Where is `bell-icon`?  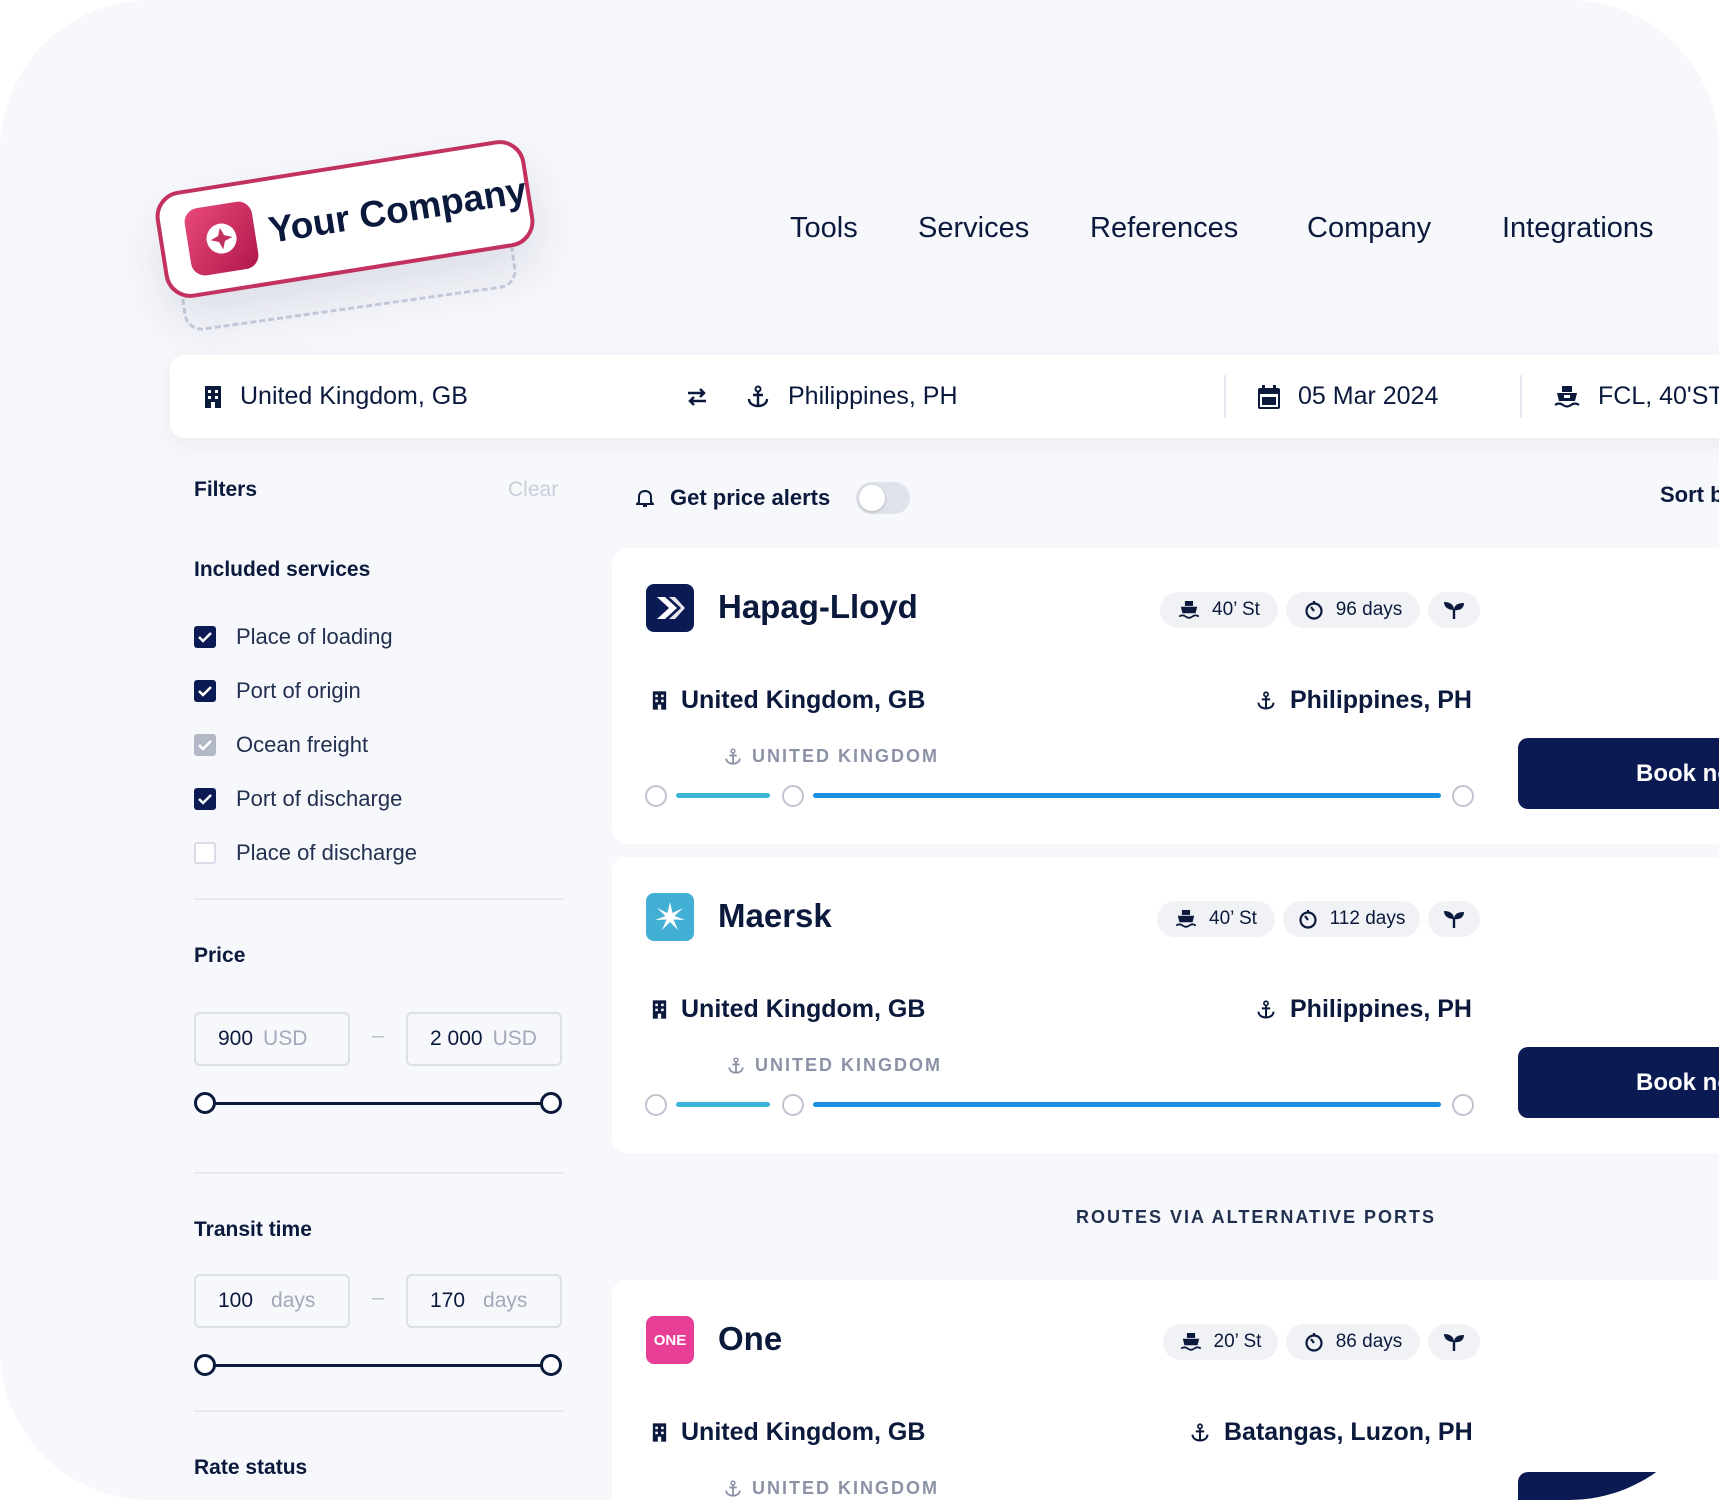
bell-icon is located at coordinates (645, 498).